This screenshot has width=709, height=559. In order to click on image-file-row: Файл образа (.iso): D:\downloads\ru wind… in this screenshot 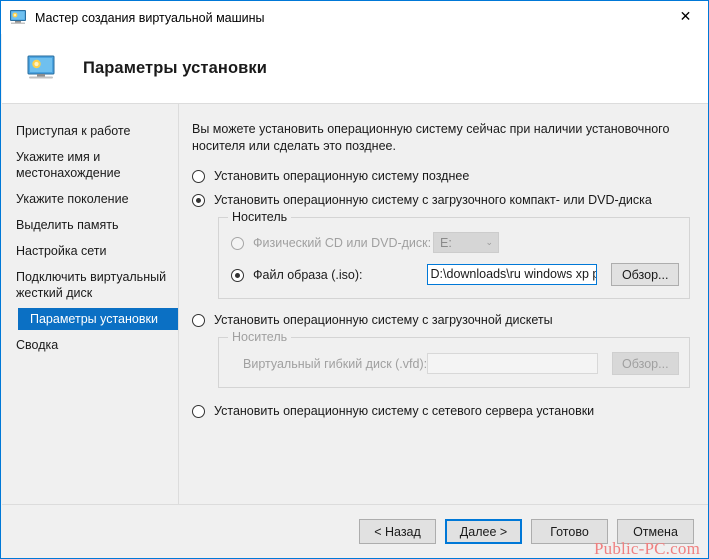, I will do `click(455, 274)`.